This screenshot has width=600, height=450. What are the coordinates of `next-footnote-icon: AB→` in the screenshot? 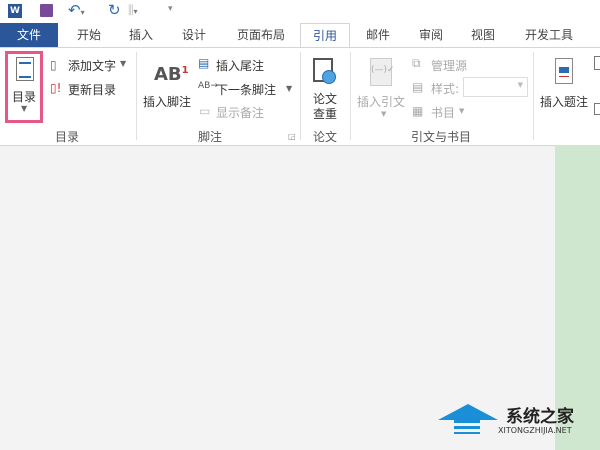 It's located at (208, 86).